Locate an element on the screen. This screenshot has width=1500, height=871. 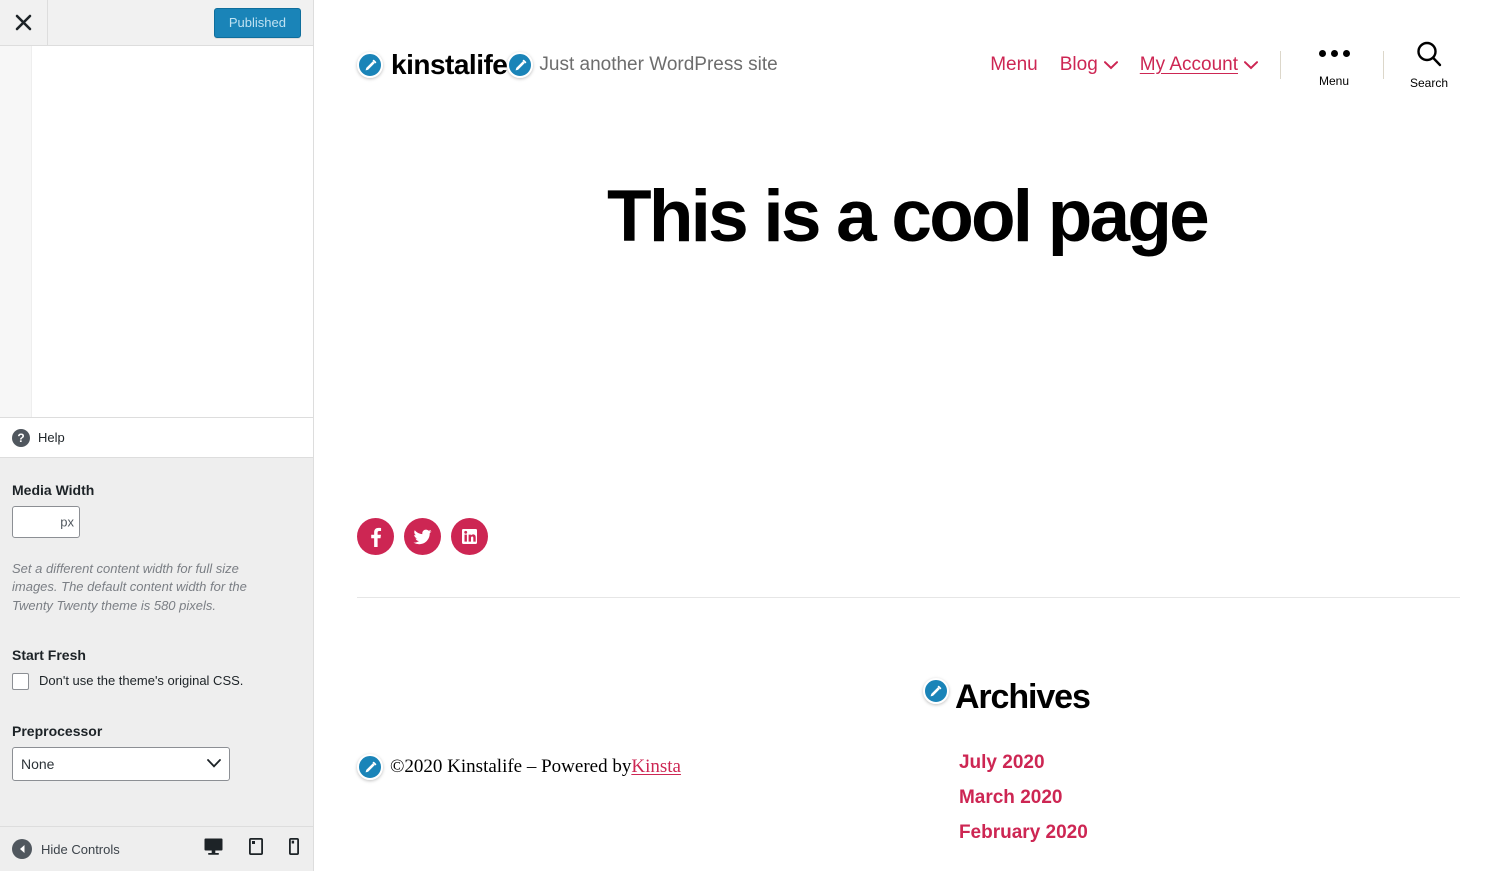
site-description: Just another WordPress site is located at coordinates (658, 64).